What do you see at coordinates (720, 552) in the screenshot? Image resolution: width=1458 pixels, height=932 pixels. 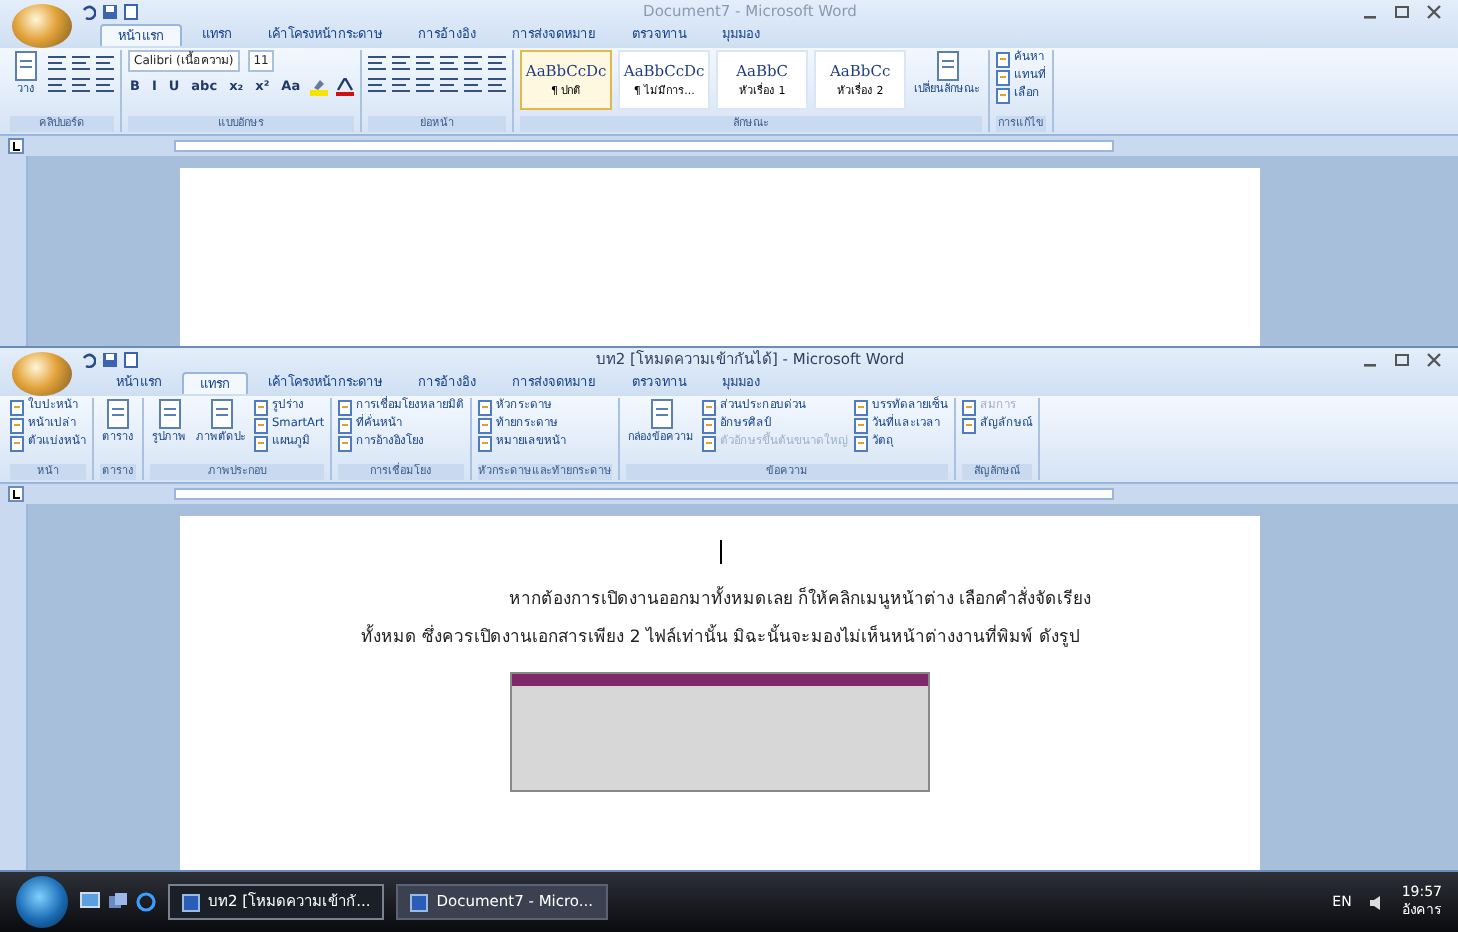 I see `text-cursor` at bounding box center [720, 552].